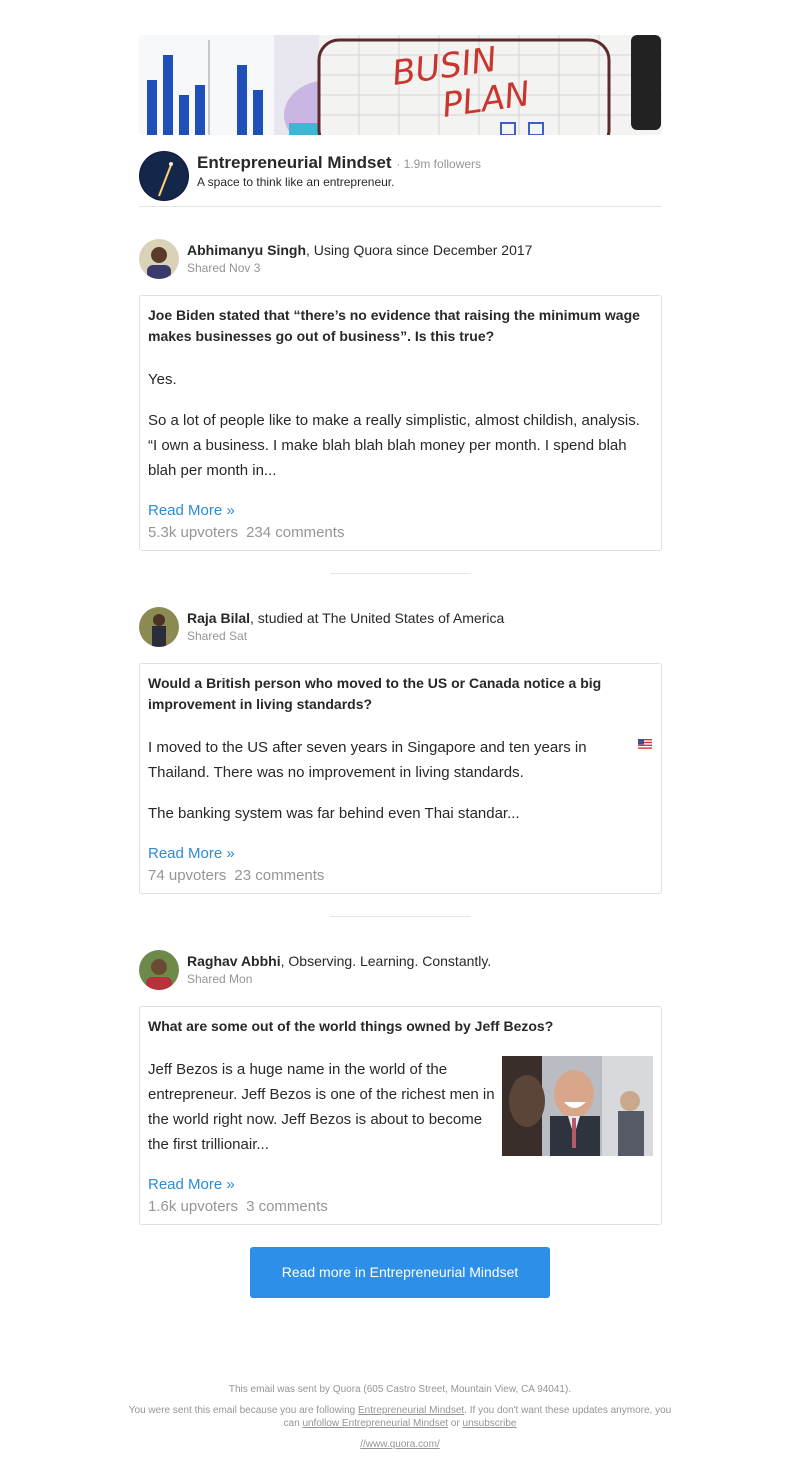 Image resolution: width=800 pixels, height=1484 pixels. What do you see at coordinates (217, 636) in the screenshot?
I see `shared-date: Shared Sat` at bounding box center [217, 636].